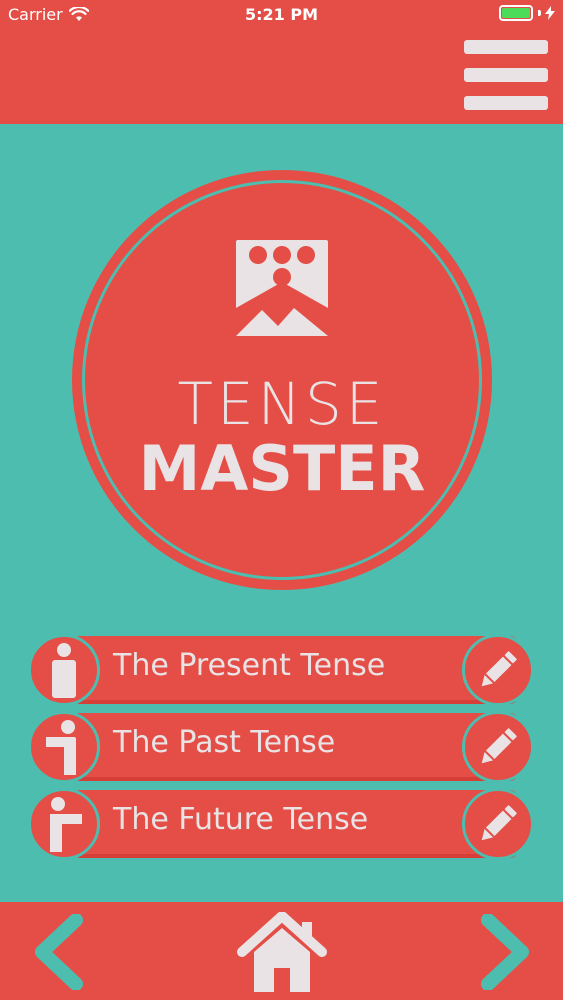  I want to click on tense-item-present: The Present Tense, so click(283, 670).